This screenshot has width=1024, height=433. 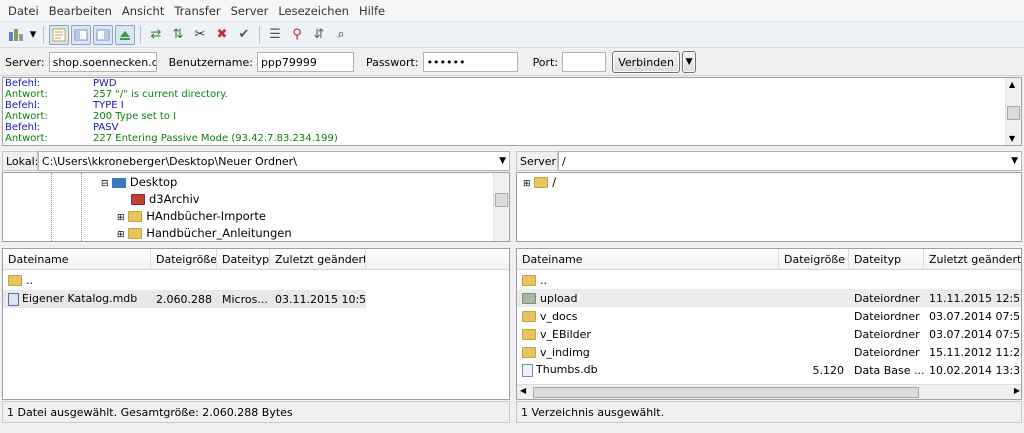 What do you see at coordinates (537, 161) in the screenshot?
I see `remote-path-label: Server:` at bounding box center [537, 161].